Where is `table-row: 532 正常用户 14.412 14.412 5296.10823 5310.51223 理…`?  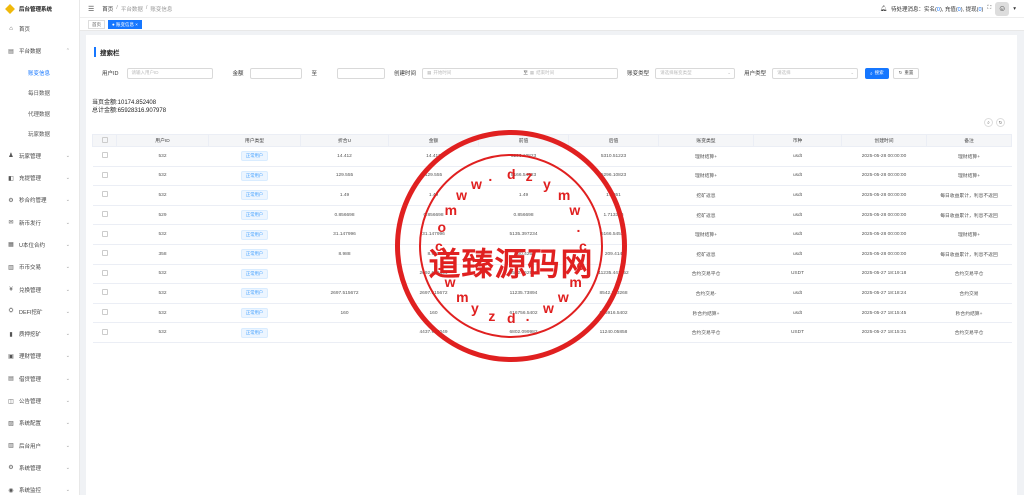 table-row: 532 正常用户 14.412 14.412 5296.10823 5310.51223 理… is located at coordinates (552, 156).